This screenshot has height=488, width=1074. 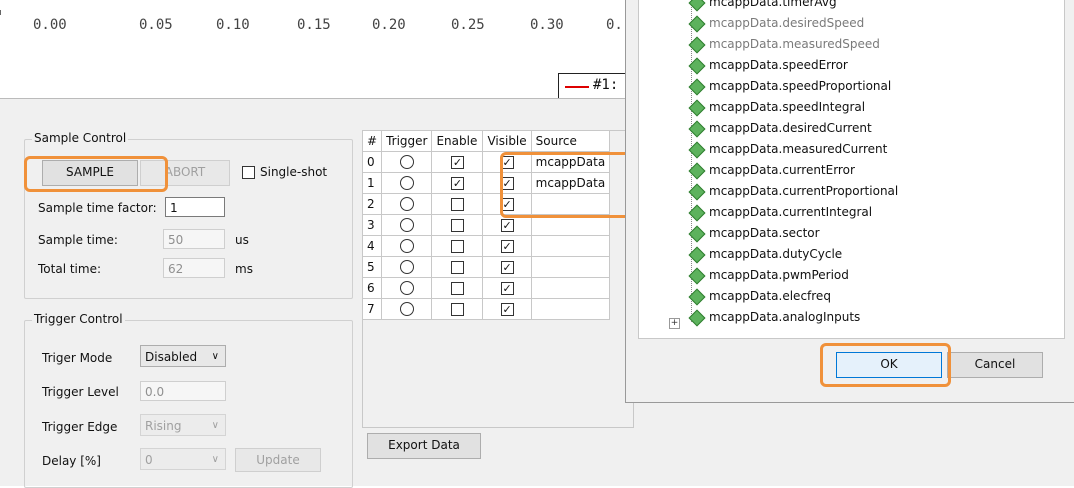 What do you see at coordinates (424, 446) in the screenshot?
I see `export-data-button: Export Data` at bounding box center [424, 446].